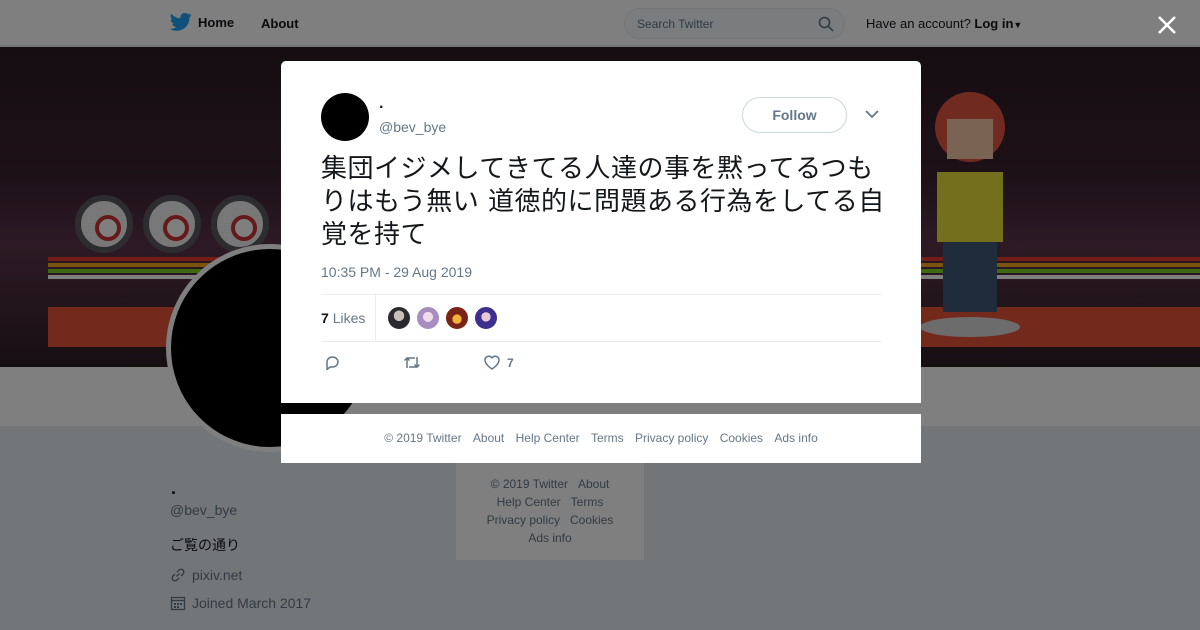  I want to click on footer-cookies-link: Cookies, so click(741, 438).